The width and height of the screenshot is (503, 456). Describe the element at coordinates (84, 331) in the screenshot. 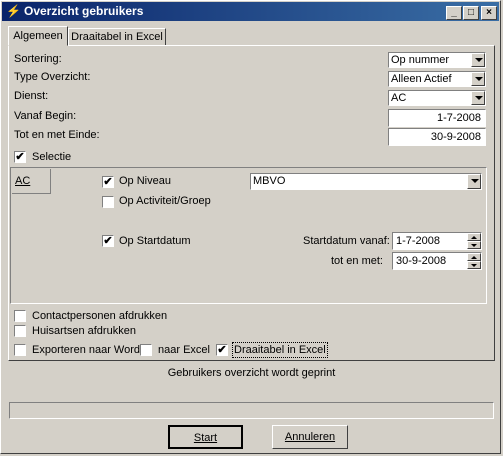

I see `huisartsen-label: Huisartsen afdrukken` at that location.